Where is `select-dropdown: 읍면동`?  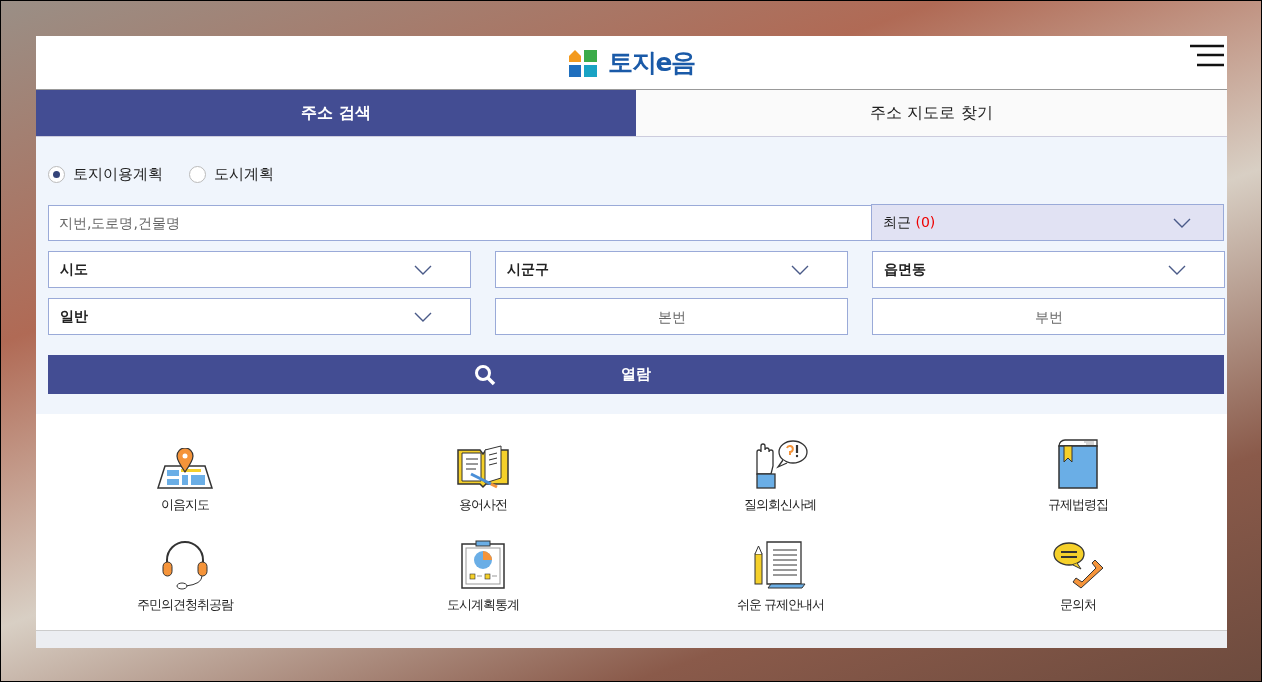 select-dropdown: 읍면동 is located at coordinates (1048, 269).